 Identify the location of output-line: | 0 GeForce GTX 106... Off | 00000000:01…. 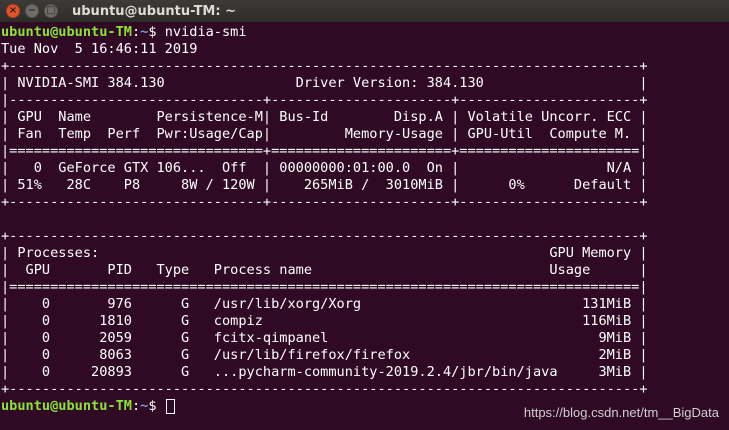
(324, 168).